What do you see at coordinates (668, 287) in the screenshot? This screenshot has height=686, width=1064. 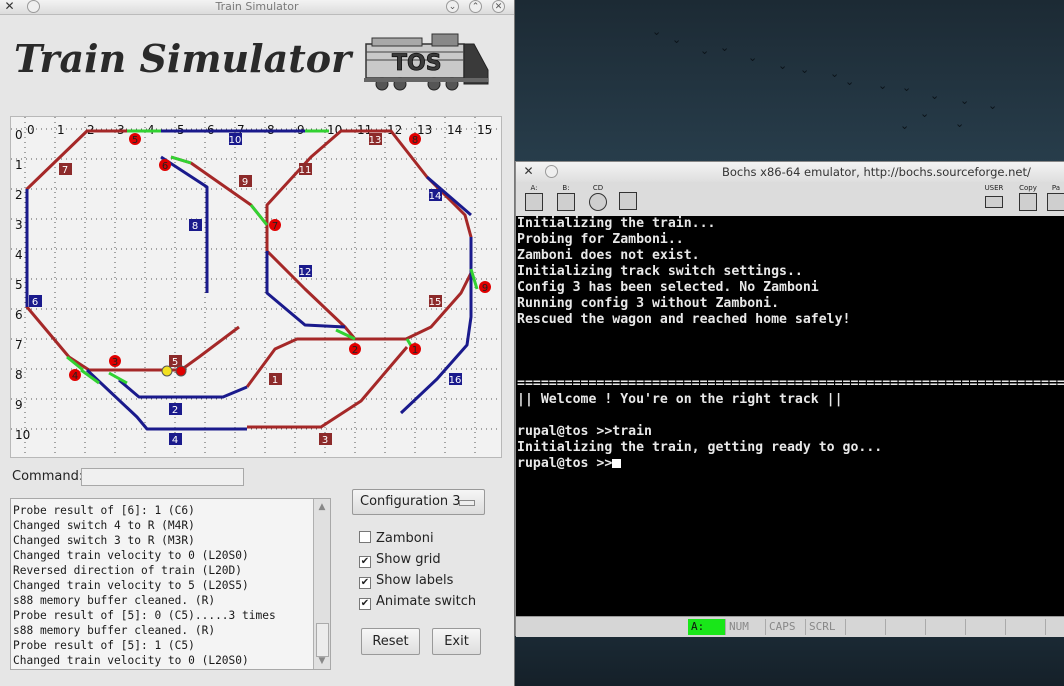 I see `screen-line: Config 3 has been selected. No Zamboni` at bounding box center [668, 287].